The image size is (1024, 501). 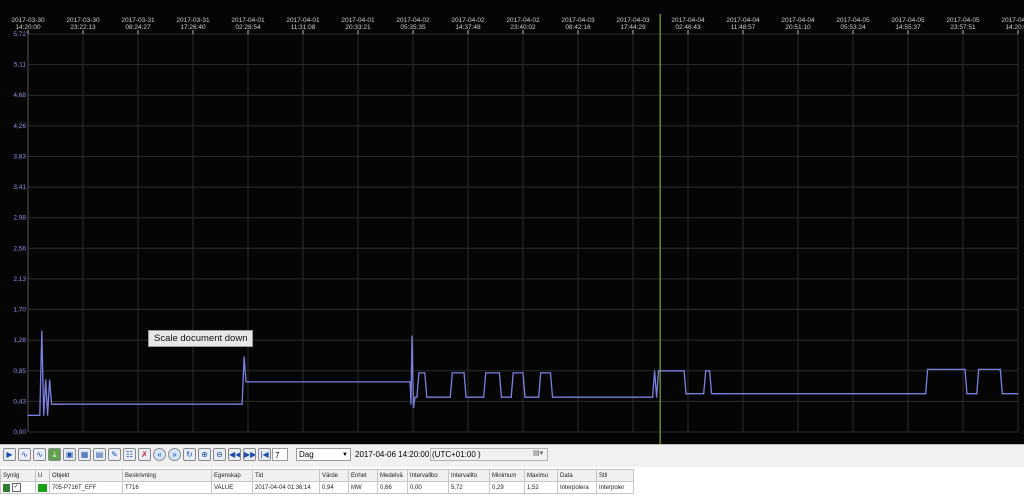 What do you see at coordinates (174, 454) in the screenshot?
I see `step-forward-button: »` at bounding box center [174, 454].